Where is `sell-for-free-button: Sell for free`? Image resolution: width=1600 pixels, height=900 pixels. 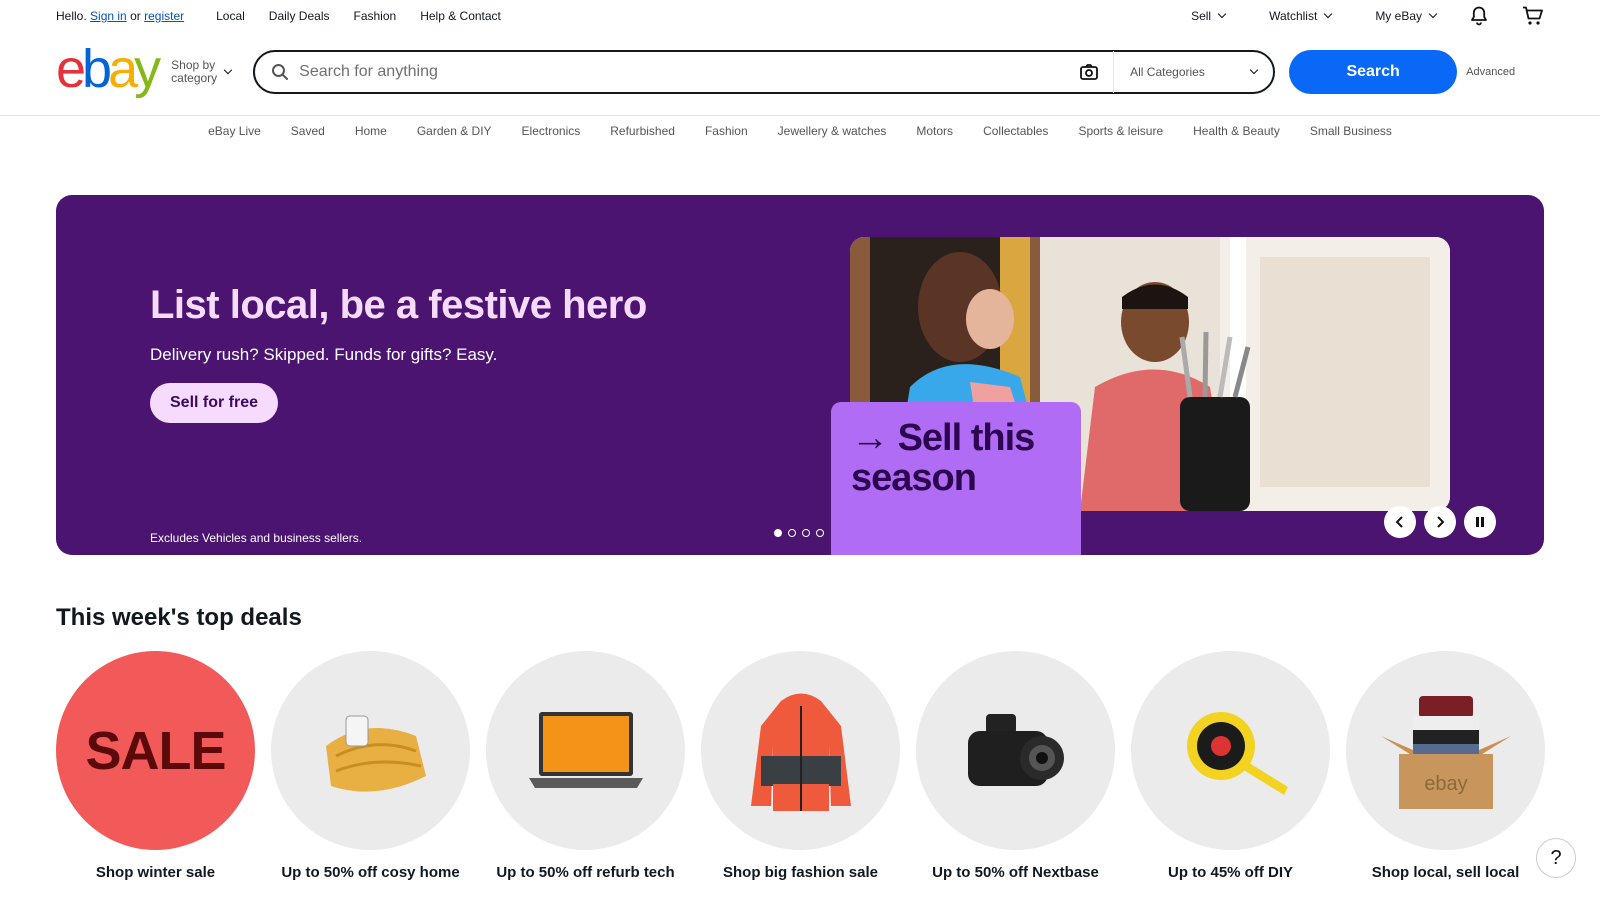 sell-for-free-button: Sell for free is located at coordinates (214, 403).